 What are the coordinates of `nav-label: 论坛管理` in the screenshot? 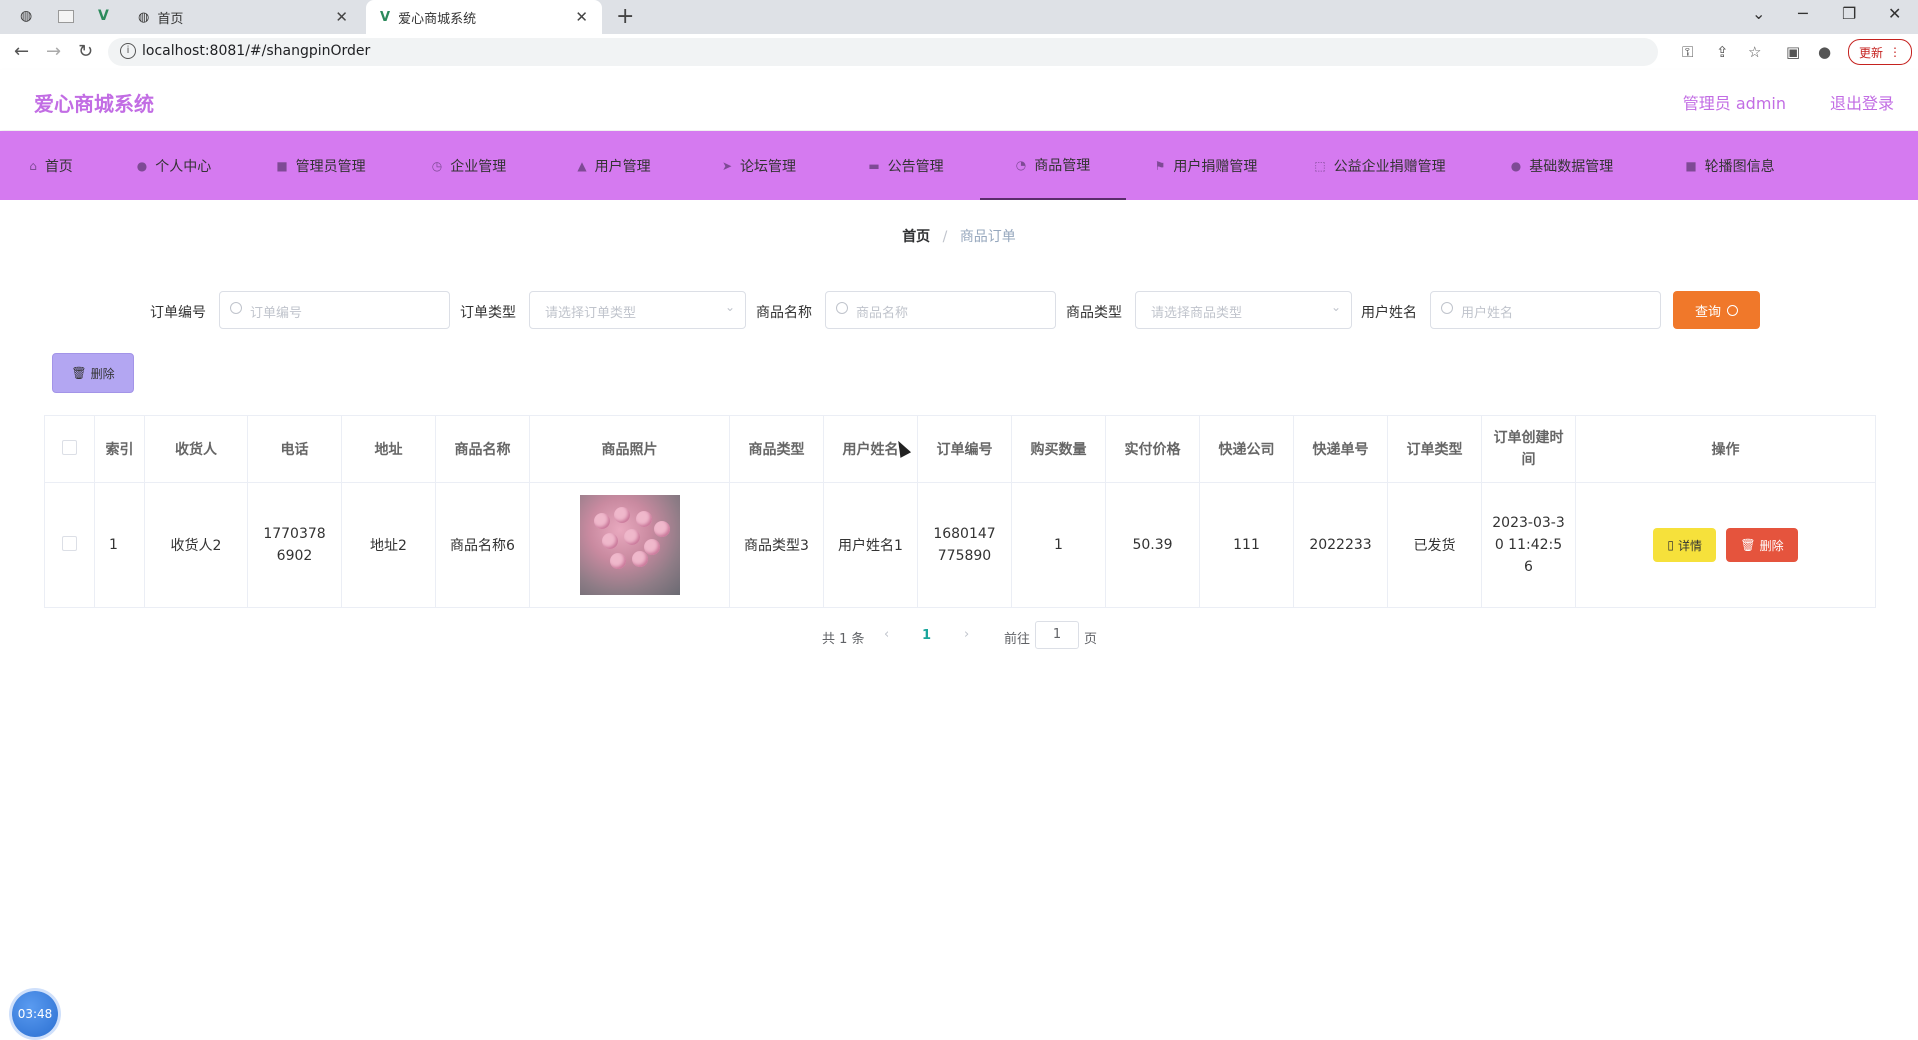 It's located at (768, 166).